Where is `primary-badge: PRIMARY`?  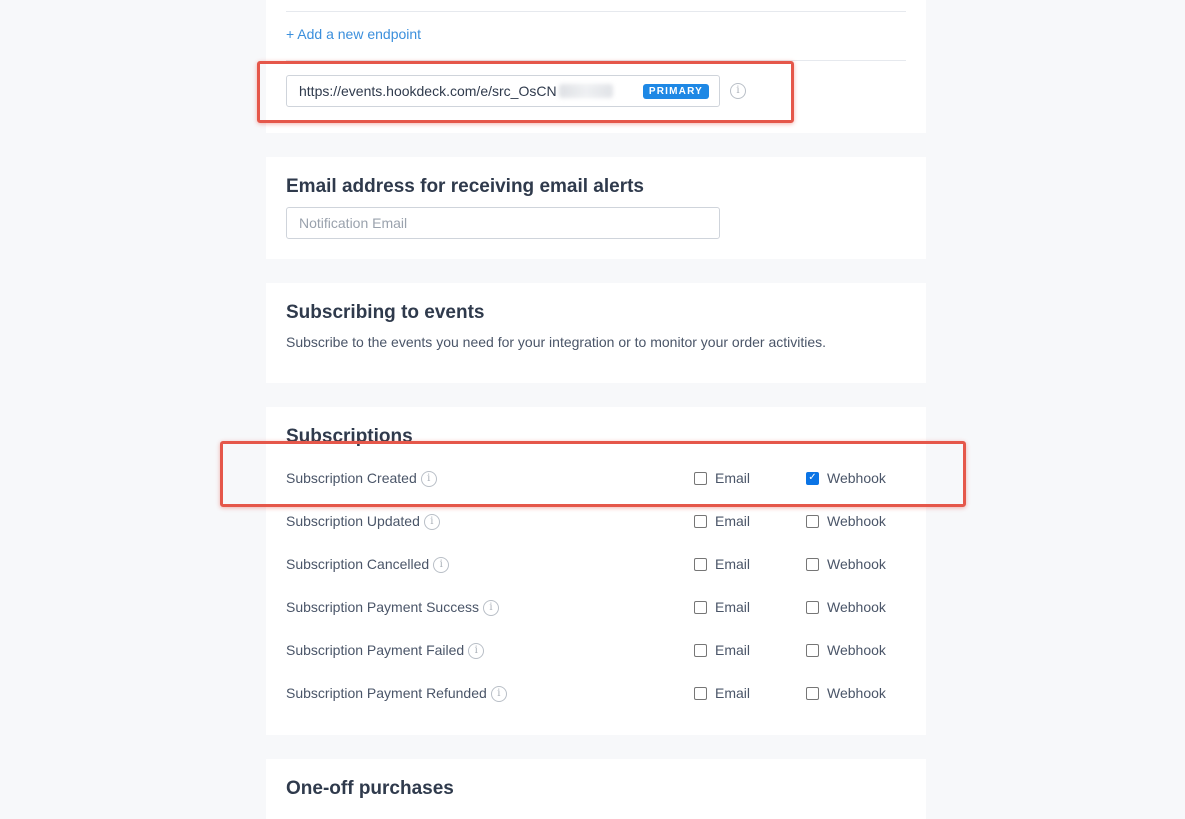 primary-badge: PRIMARY is located at coordinates (675, 91).